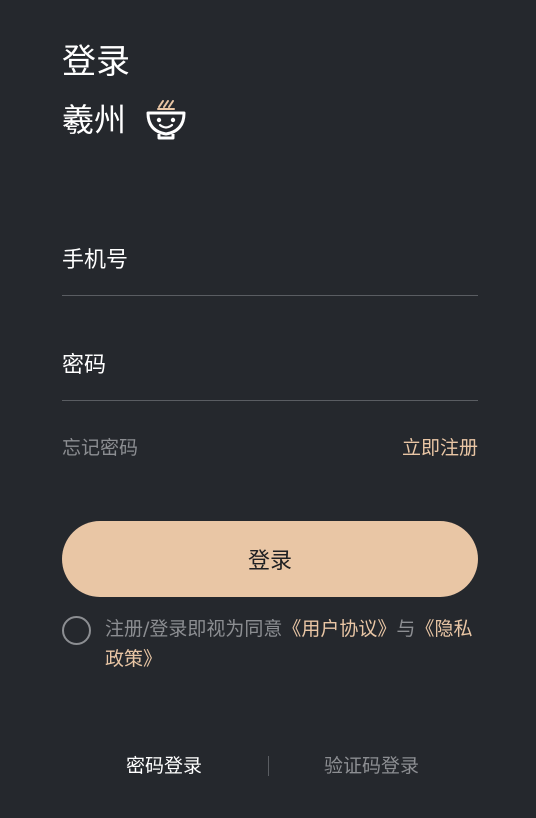 Image resolution: width=536 pixels, height=818 pixels. What do you see at coordinates (100, 448) in the screenshot?
I see `forgot-password-link: 忘记密码` at bounding box center [100, 448].